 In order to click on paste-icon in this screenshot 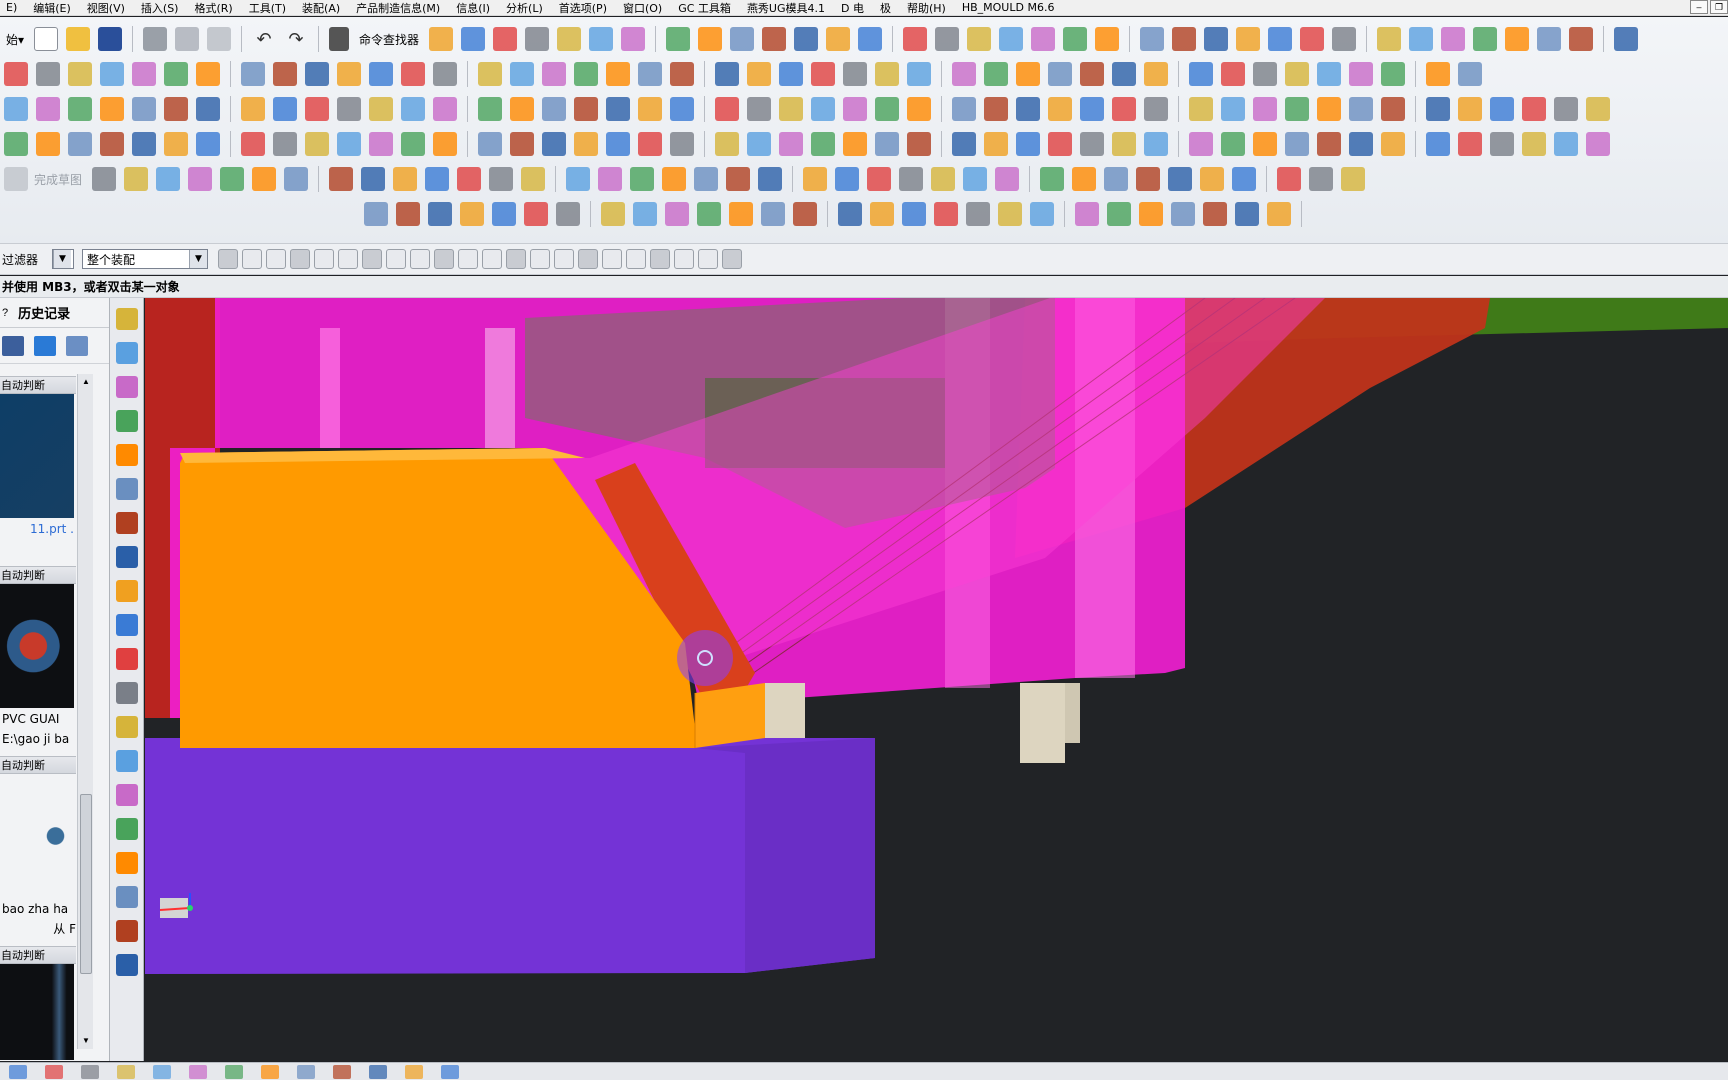, I will do `click(219, 39)`.